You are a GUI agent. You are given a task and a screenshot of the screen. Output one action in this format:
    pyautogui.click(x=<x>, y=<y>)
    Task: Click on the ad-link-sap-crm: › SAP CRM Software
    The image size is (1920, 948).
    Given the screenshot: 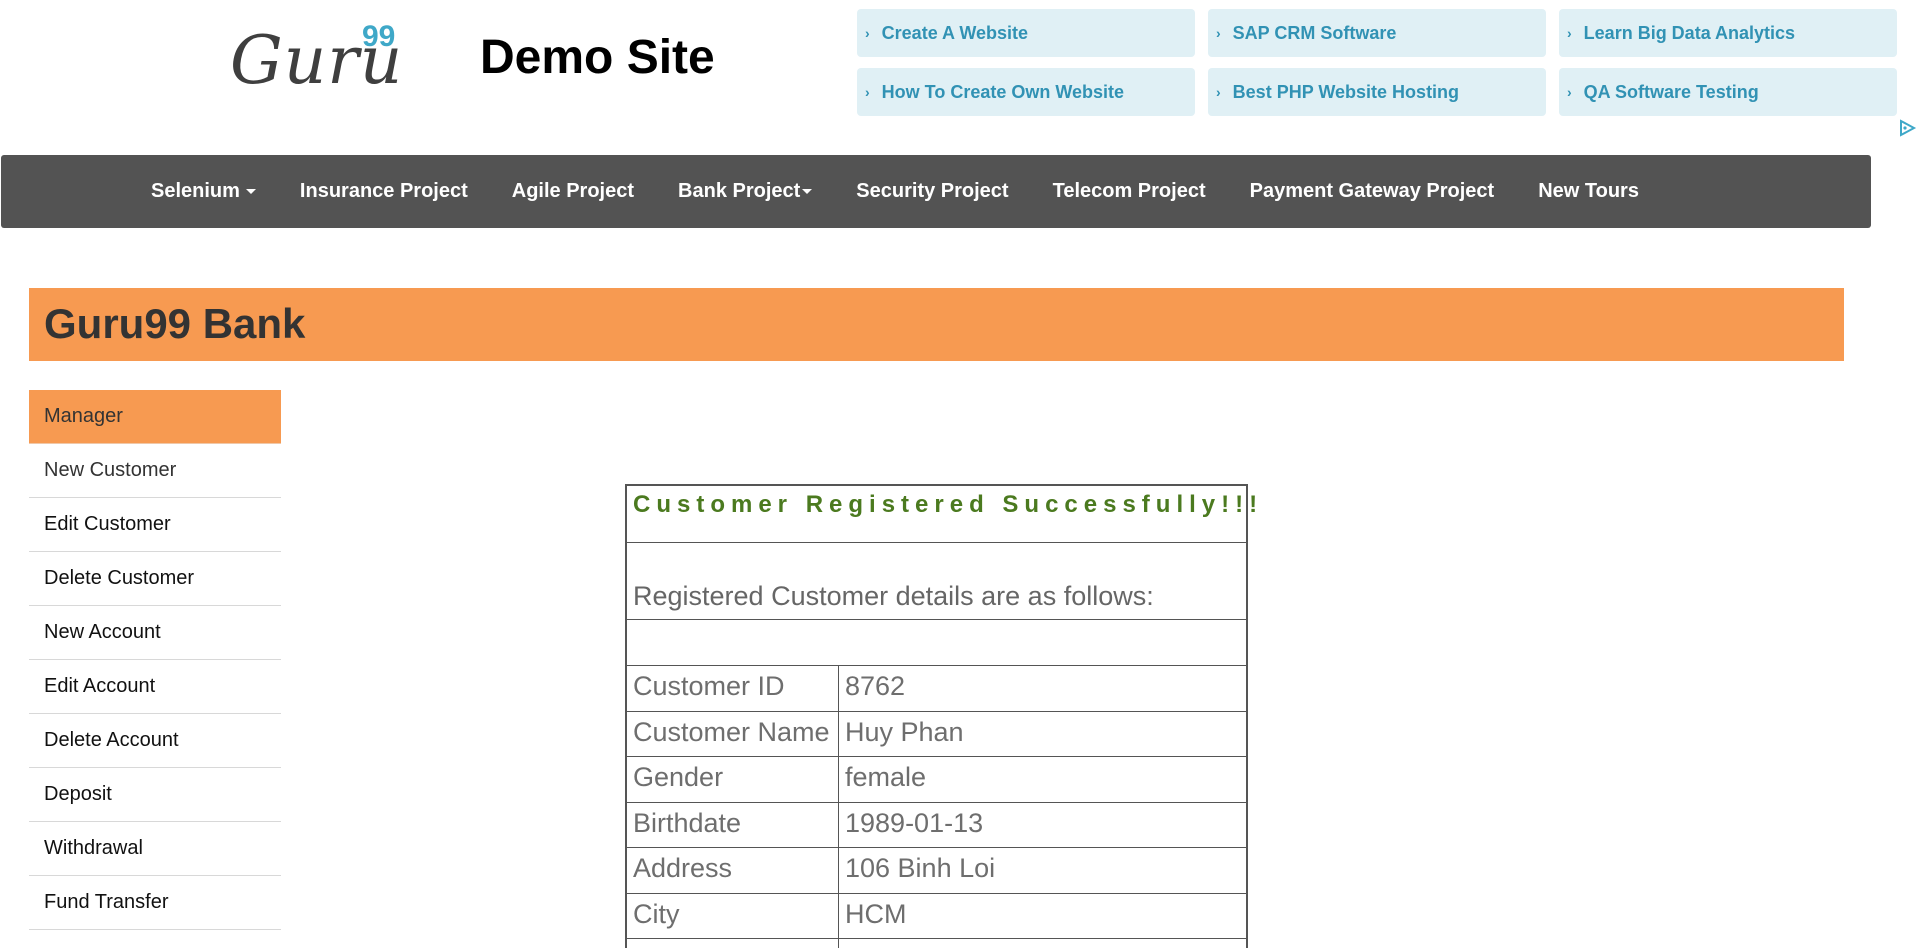 What is the action you would take?
    pyautogui.click(x=1377, y=33)
    